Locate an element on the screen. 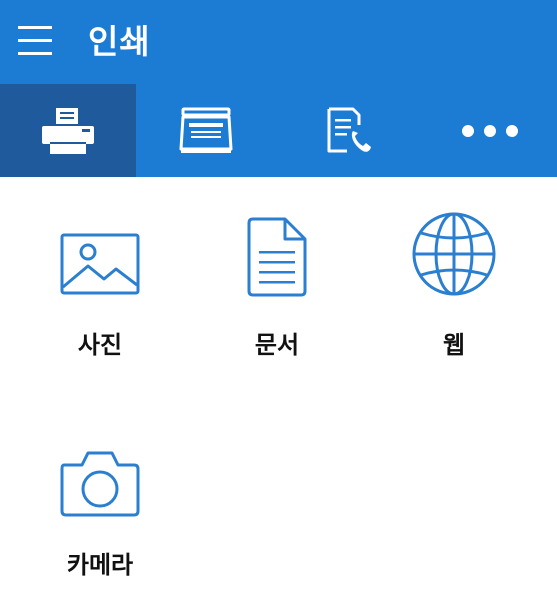 The image size is (557, 591). camera-tile: 카메라 is located at coordinates (100, 488).